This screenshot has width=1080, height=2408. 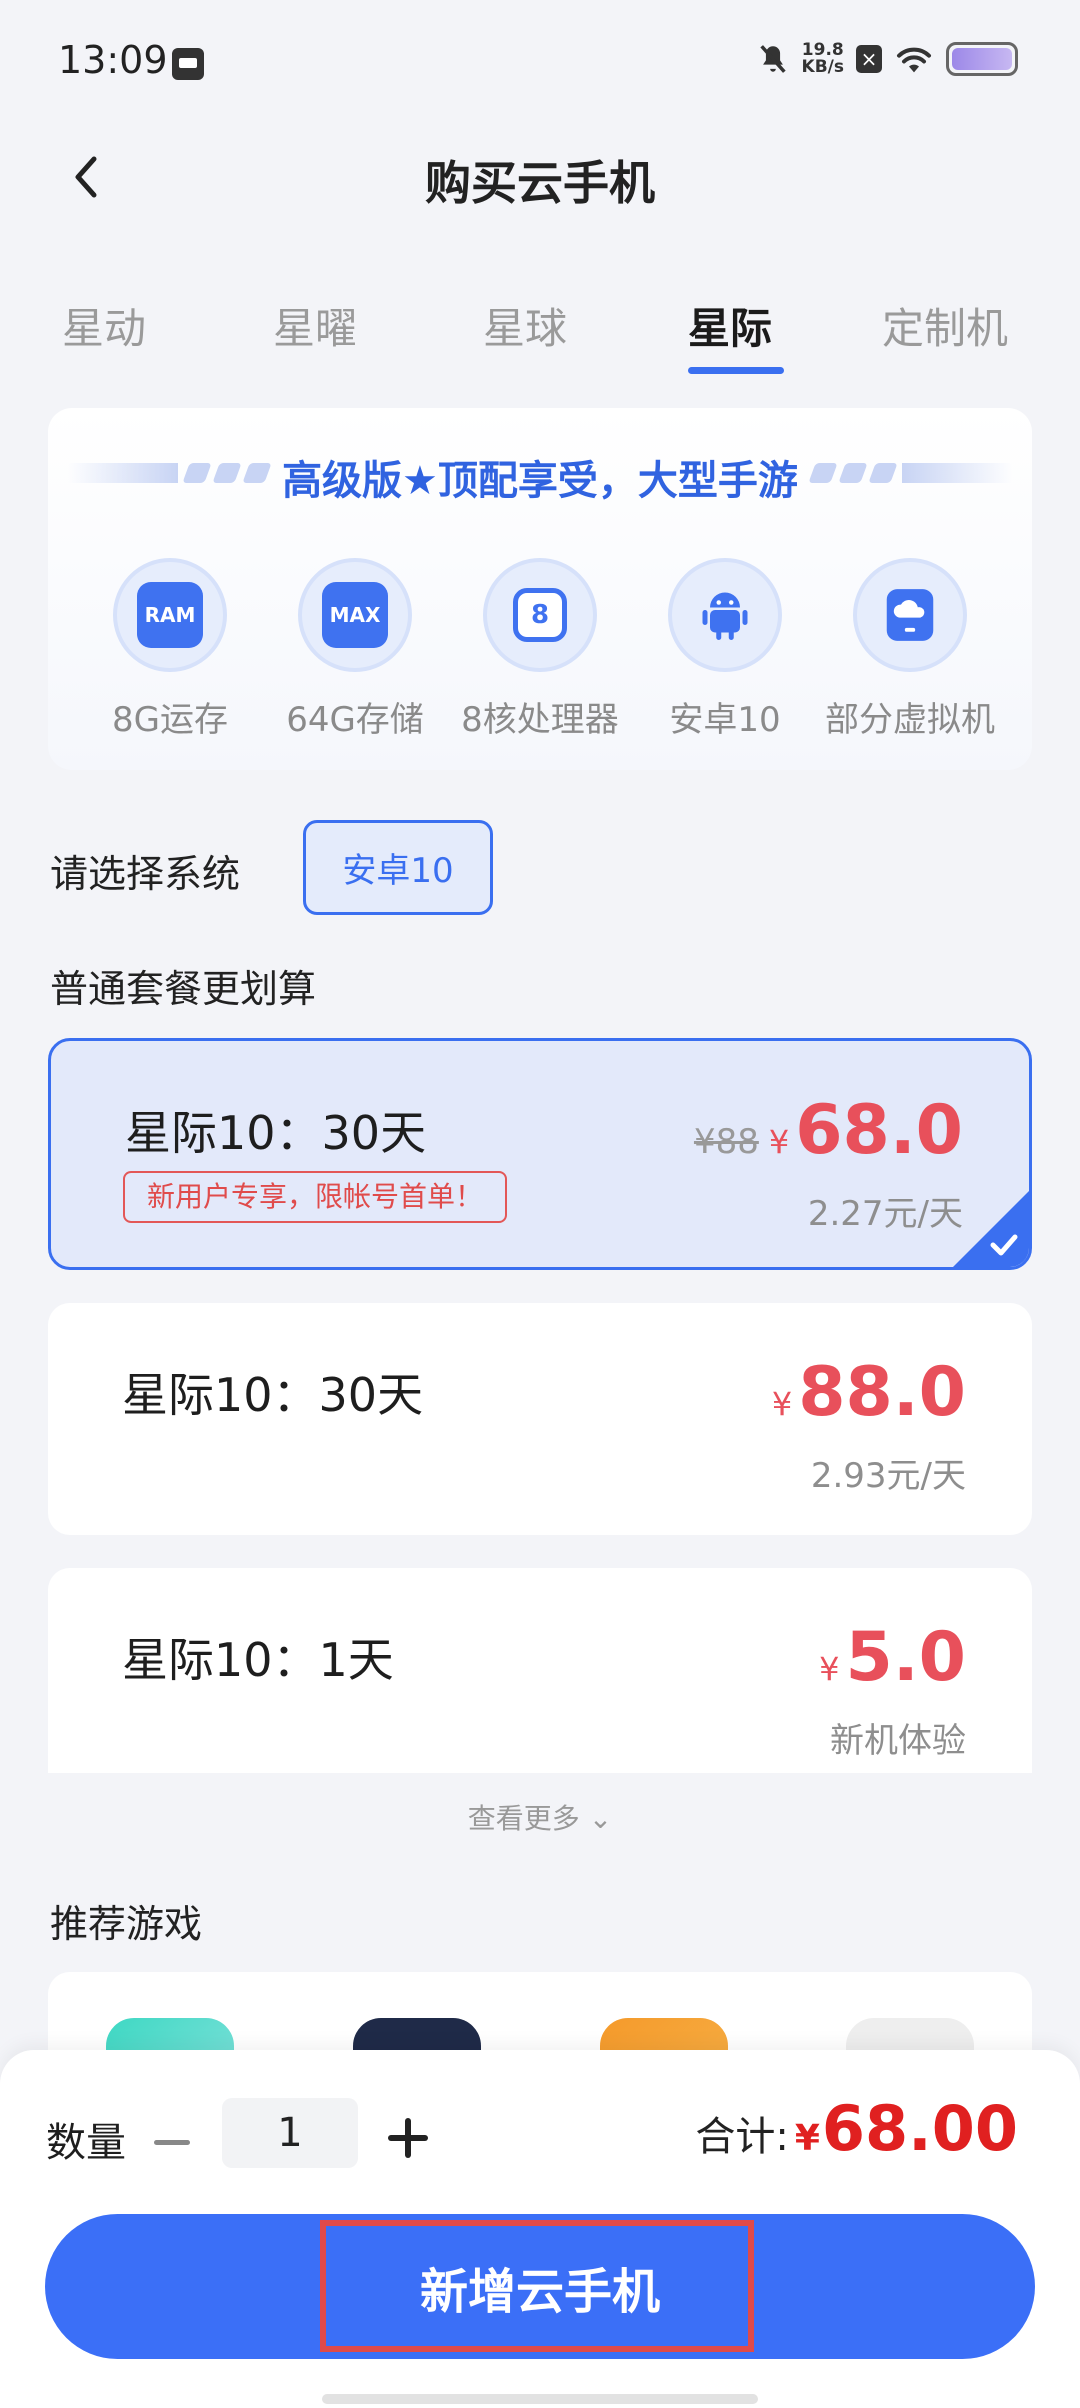 I want to click on product-tabs: 星动 星曜 星球 星际 定制机, so click(x=540, y=330).